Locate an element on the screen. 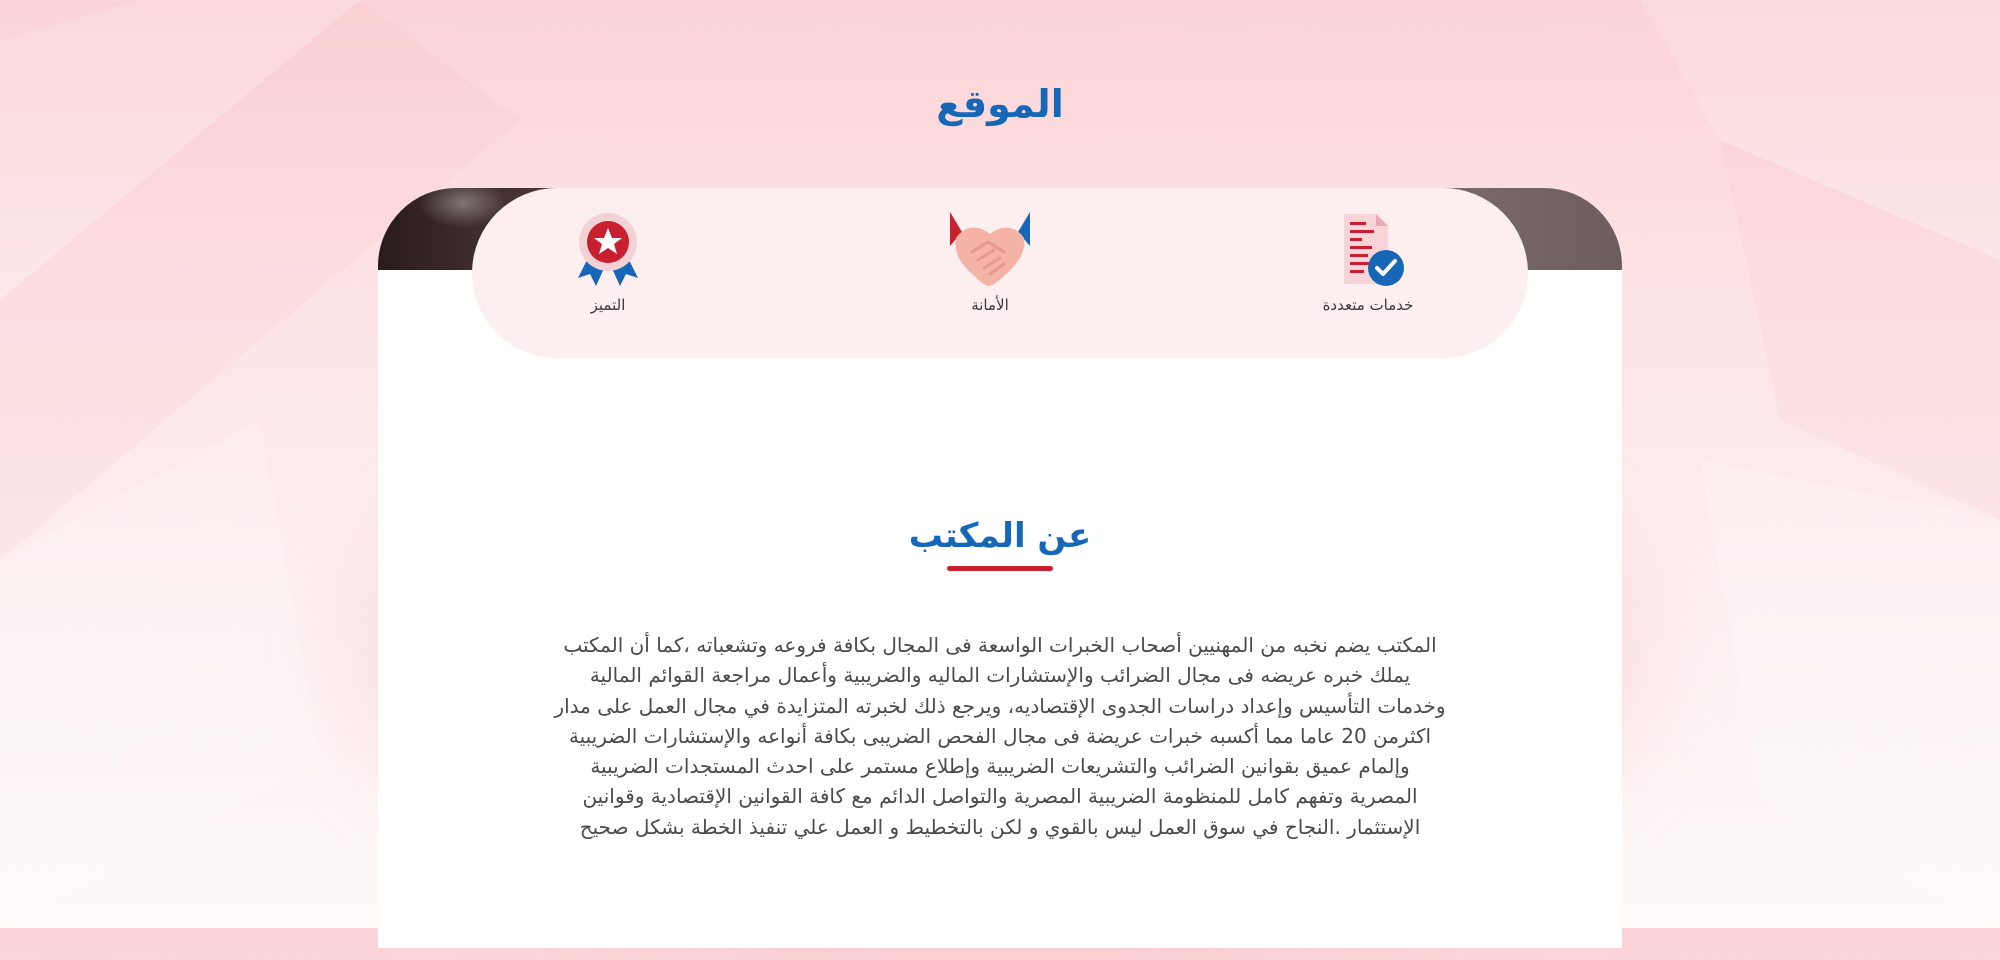 The image size is (2000, 960). feature-label: الأمانة is located at coordinates (990, 305).